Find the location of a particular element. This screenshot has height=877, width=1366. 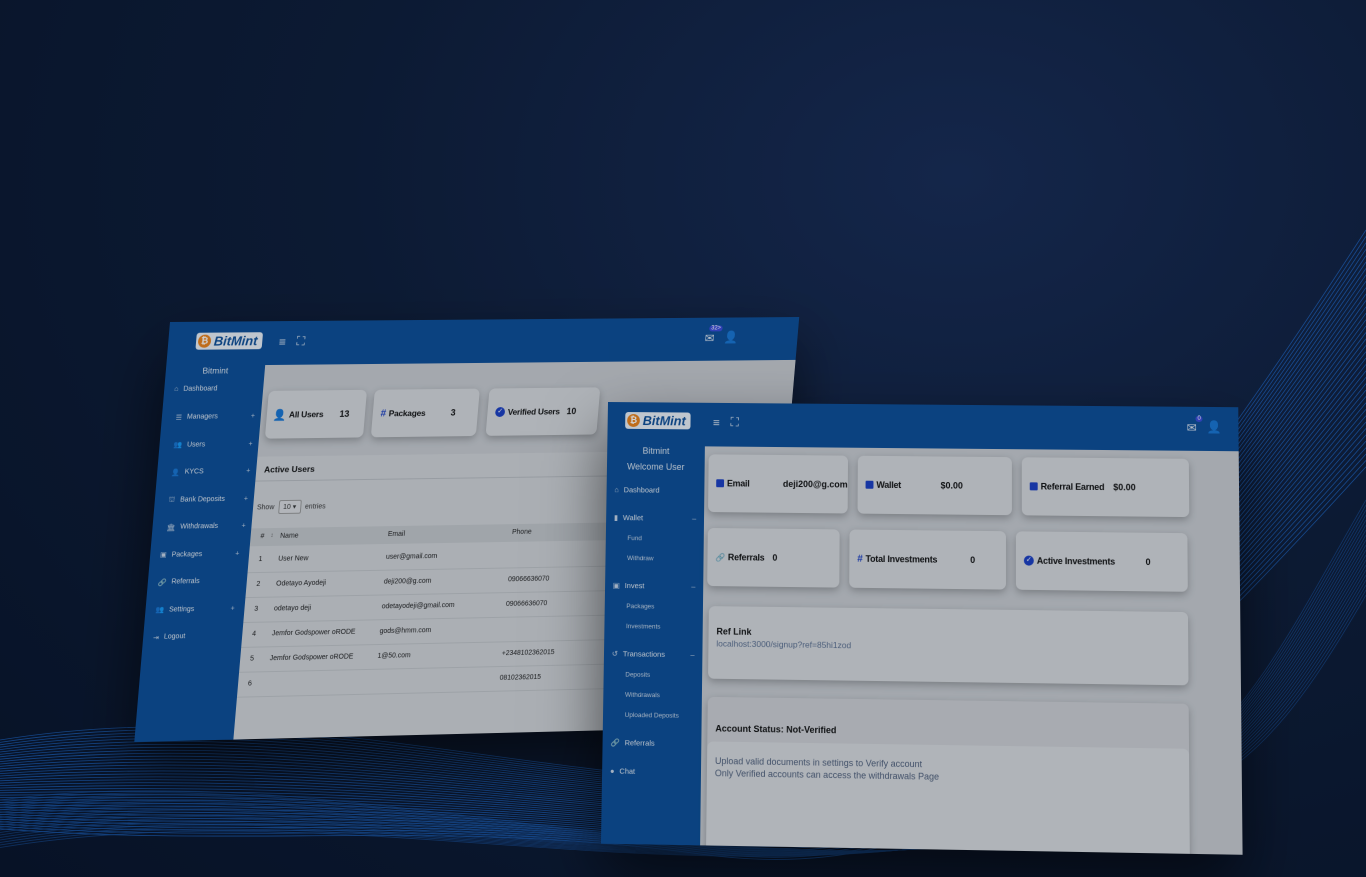

user-nav-fund: Fund is located at coordinates (634, 538).